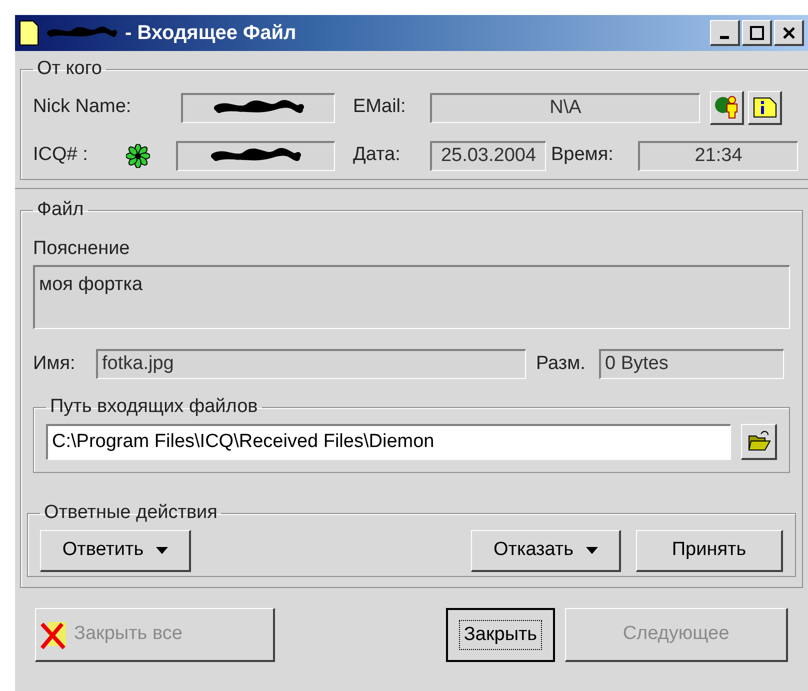 This screenshot has height=691, width=808. I want to click on folder-icon, so click(758, 441).